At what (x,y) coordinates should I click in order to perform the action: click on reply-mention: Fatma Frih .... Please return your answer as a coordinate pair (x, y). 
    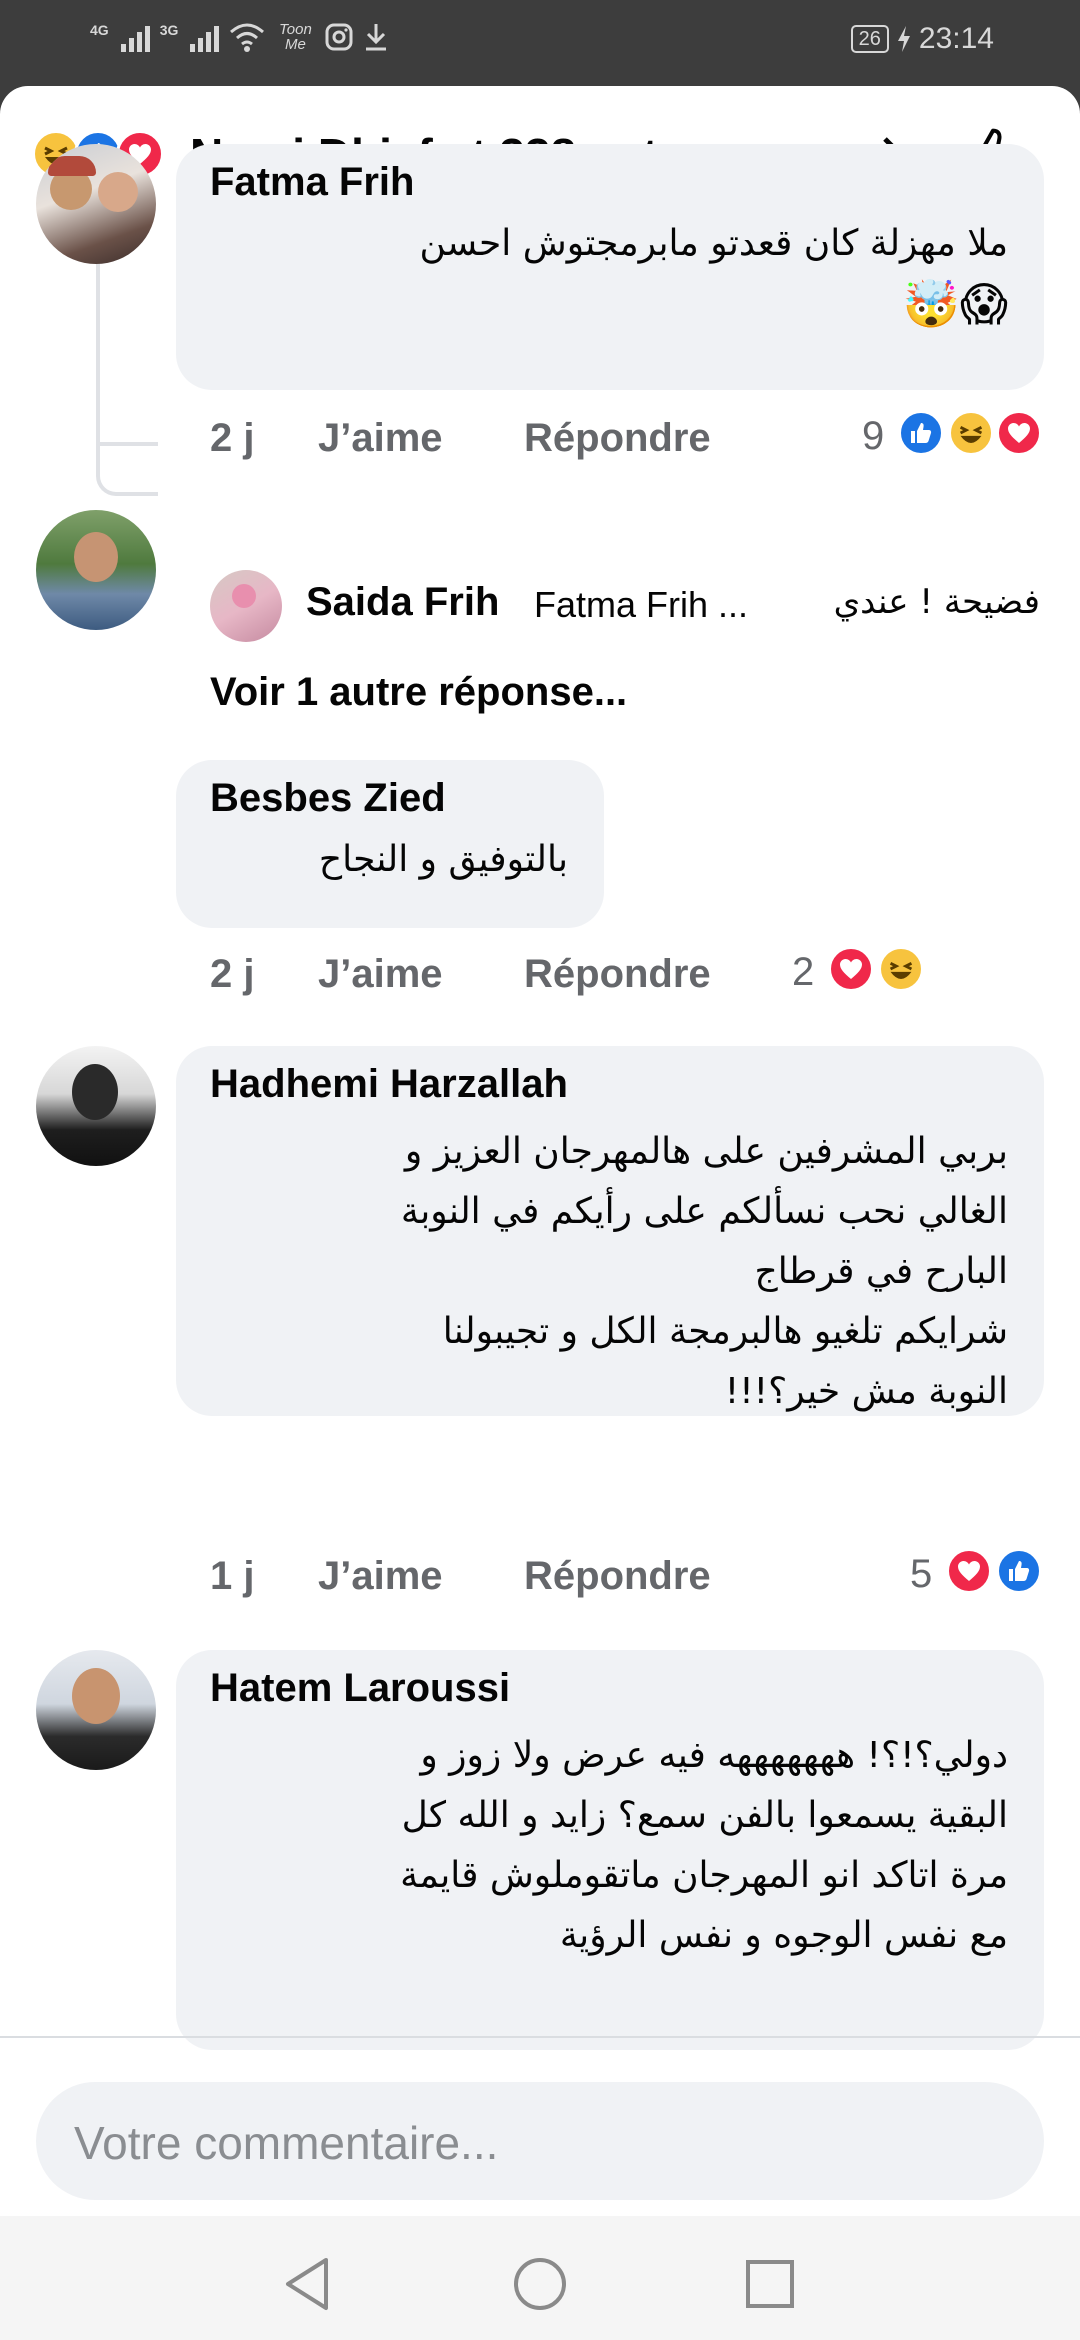
    Looking at the image, I should click on (641, 605).